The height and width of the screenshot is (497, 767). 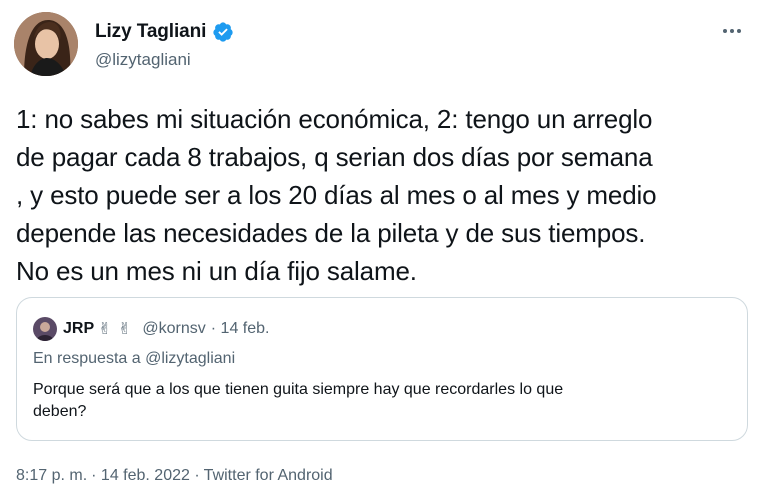 I want to click on quote-author-name: JRP, so click(x=78, y=329).